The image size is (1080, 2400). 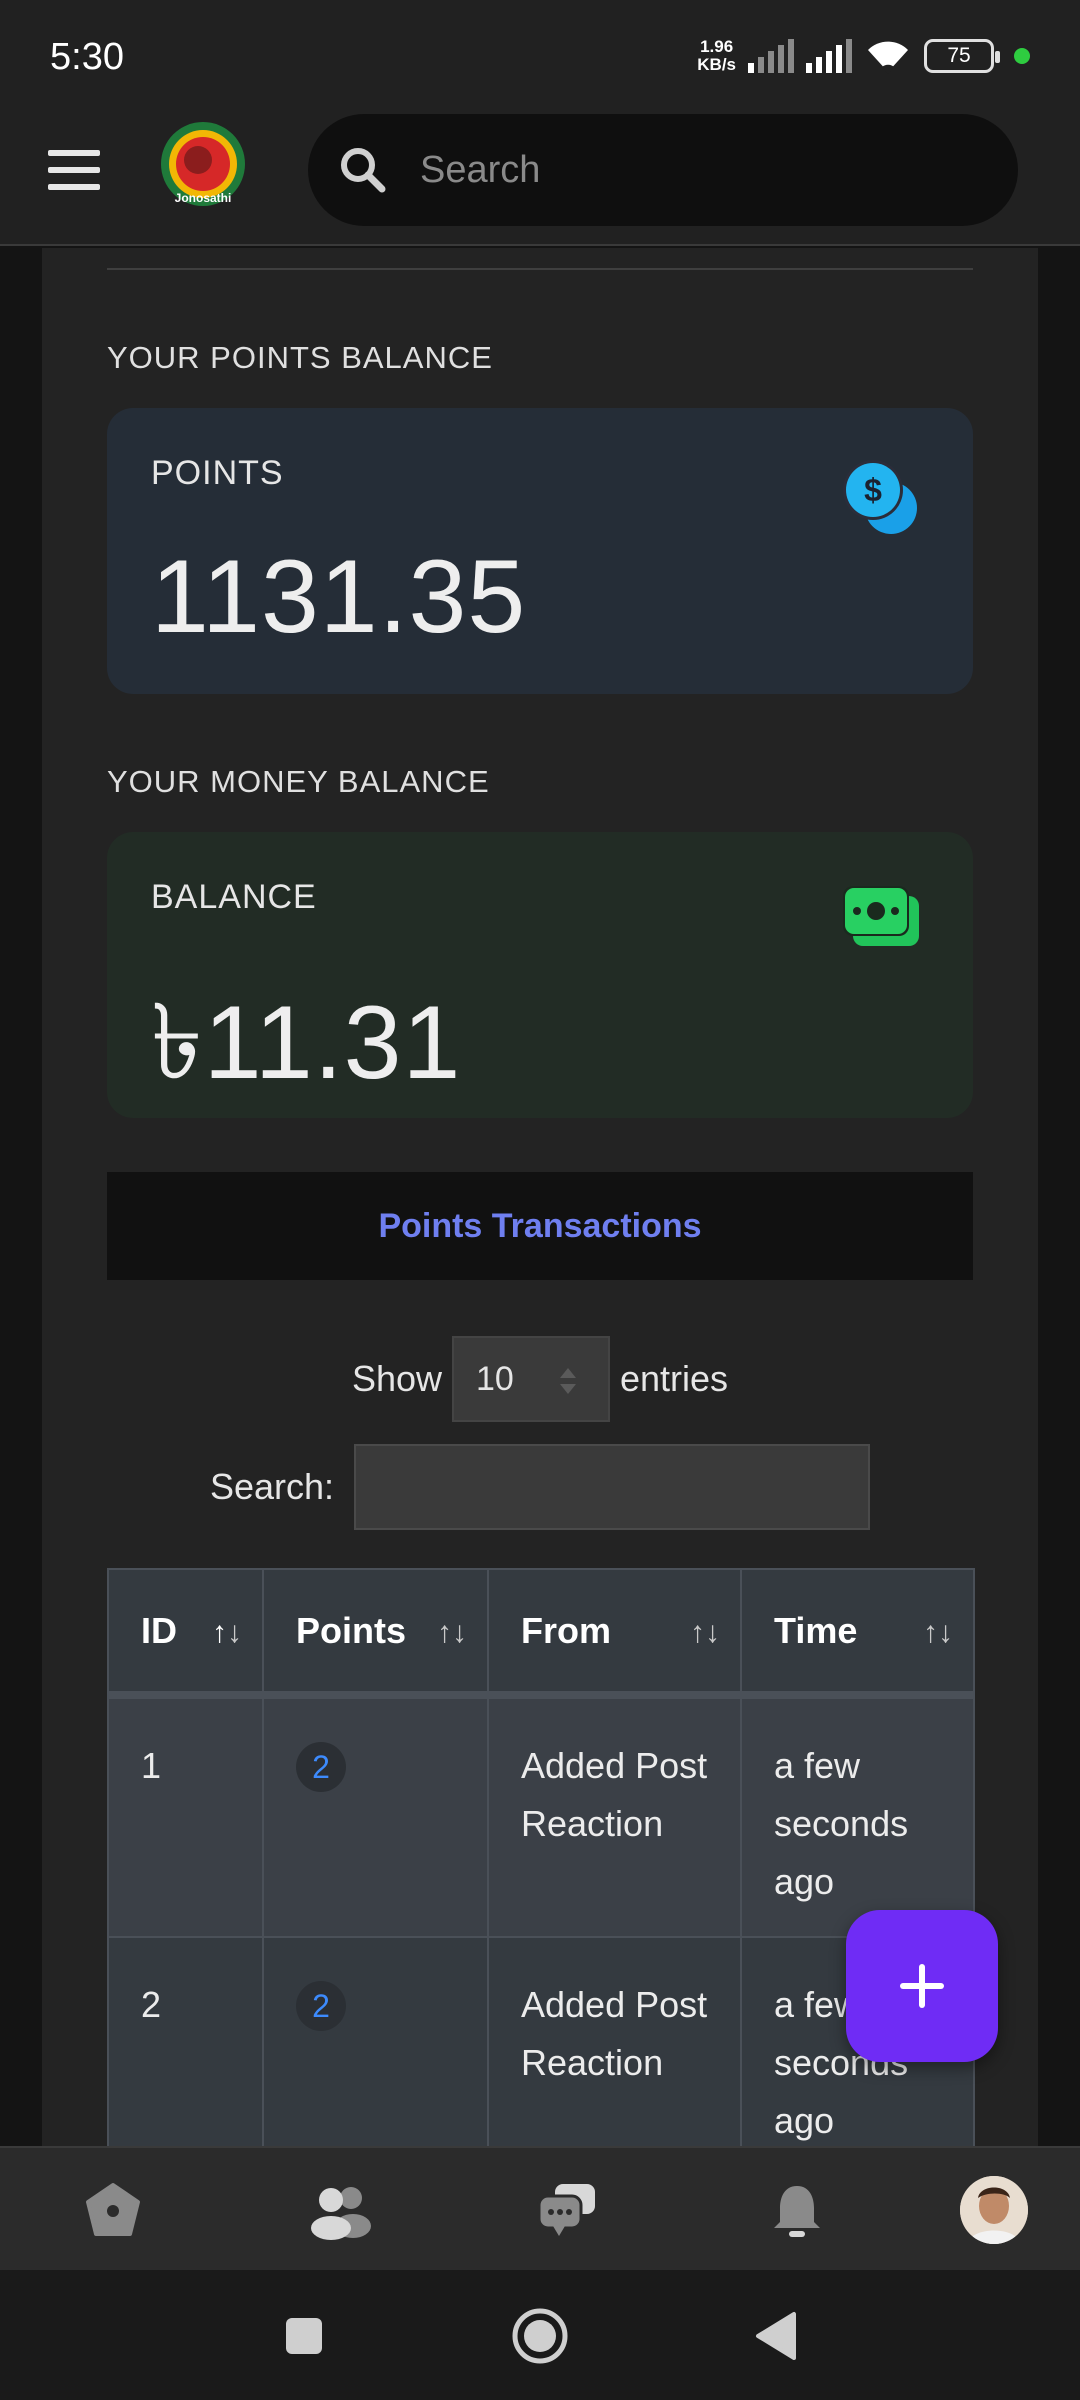 I want to click on column-header-label: ID, so click(x=159, y=1630).